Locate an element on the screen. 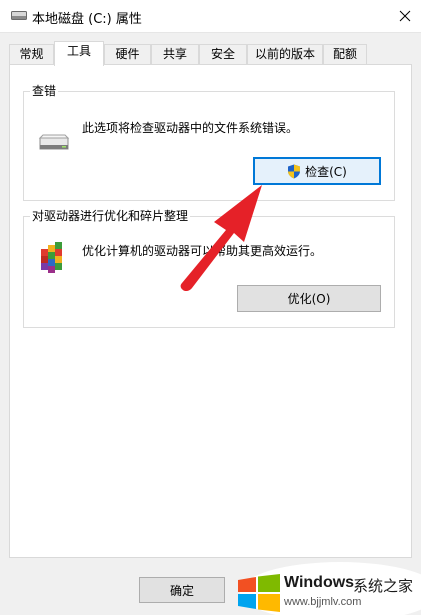 This screenshot has height=615, width=421. tab-general: 常规 is located at coordinates (31, 54).